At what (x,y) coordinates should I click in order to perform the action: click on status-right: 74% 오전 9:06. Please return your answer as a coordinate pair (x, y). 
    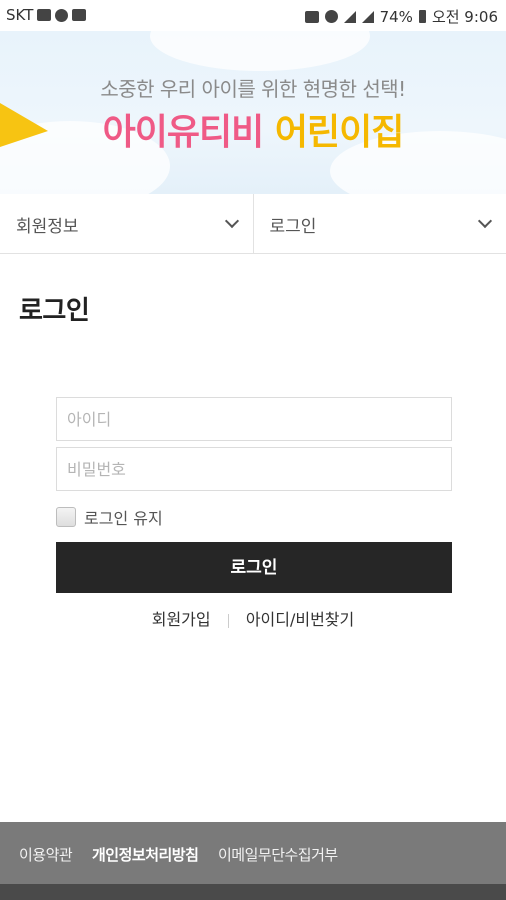
    Looking at the image, I should click on (401, 16).